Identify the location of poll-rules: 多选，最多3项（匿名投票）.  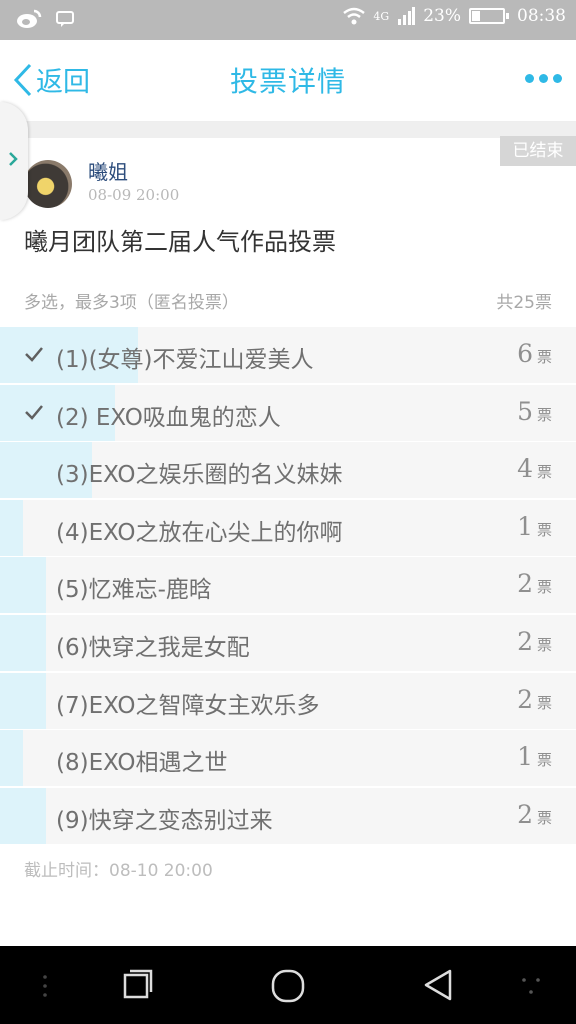
(131, 303).